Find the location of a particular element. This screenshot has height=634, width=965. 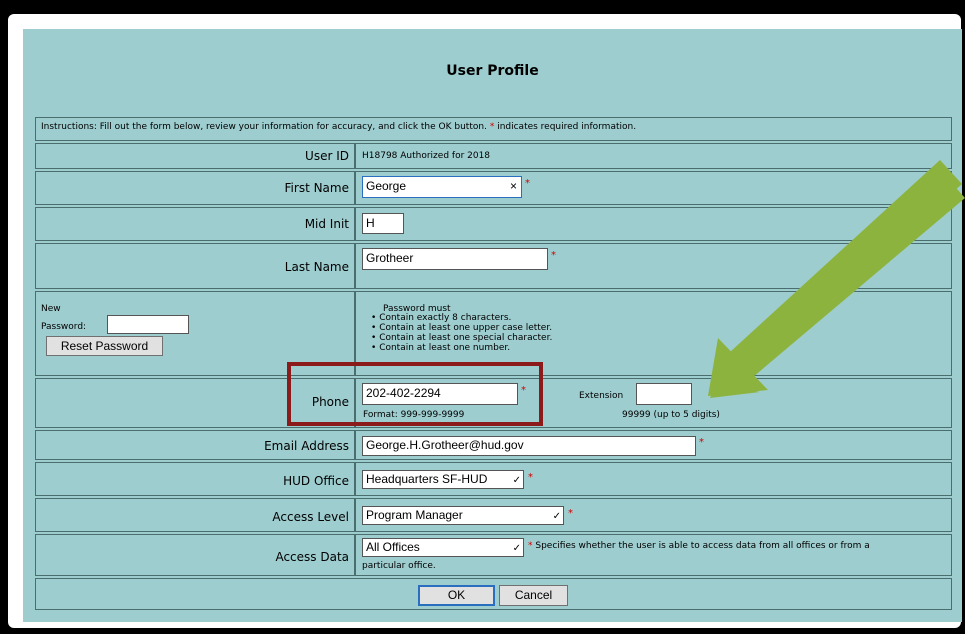

email-required-marker: * is located at coordinates (701, 442).